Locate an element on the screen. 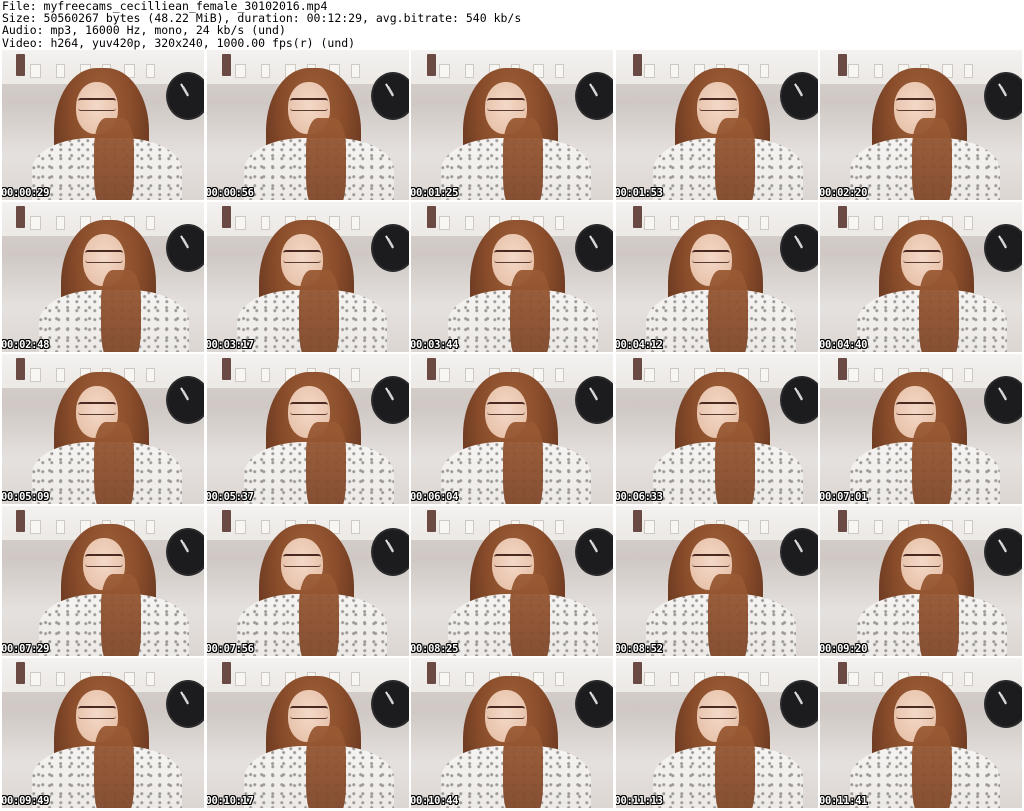 The image size is (1024, 811). video-thumbnail: 00:00:56 is located at coordinates (307, 125).